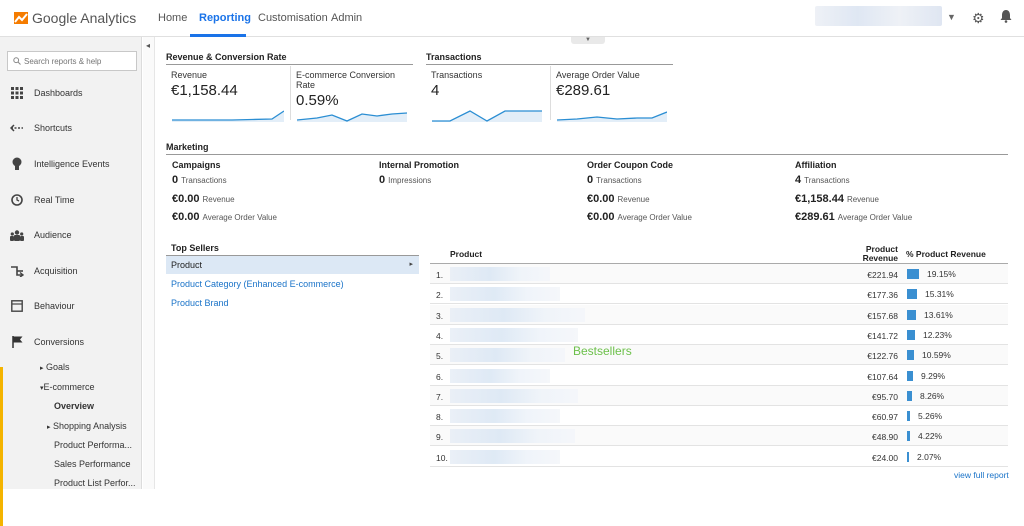 This screenshot has width=1024, height=526. I want to click on table-row: 1. €221.94 19.15%, so click(719, 274).